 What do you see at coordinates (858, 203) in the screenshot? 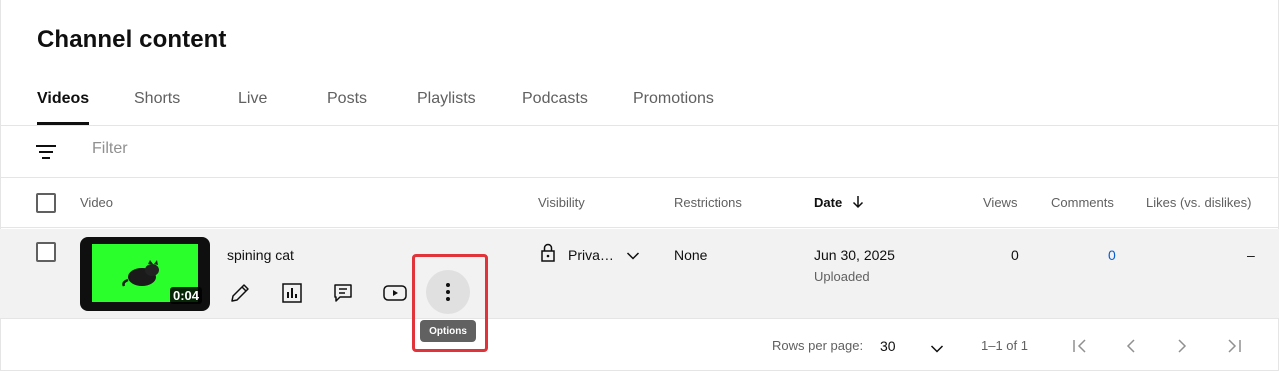
I see `arrow-down-icon` at bounding box center [858, 203].